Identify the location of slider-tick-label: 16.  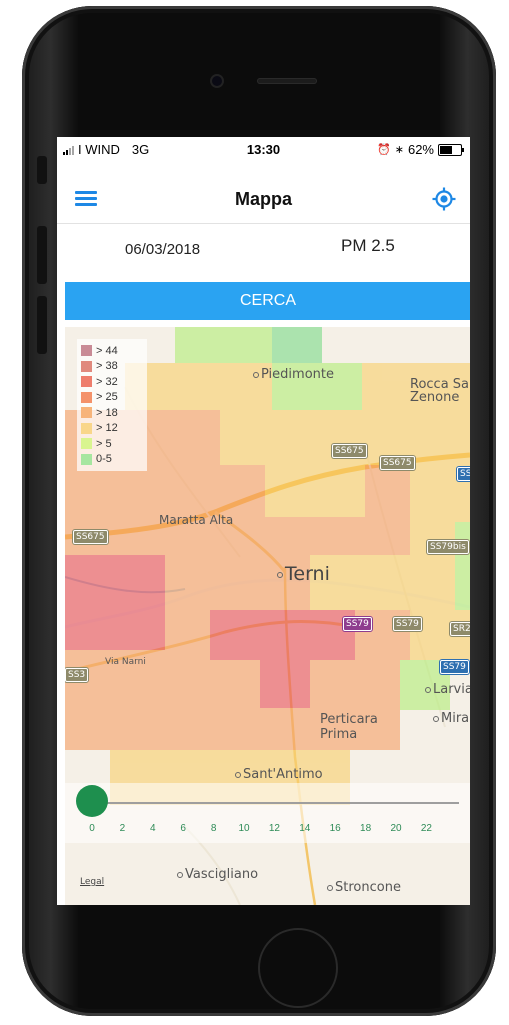
(335, 828).